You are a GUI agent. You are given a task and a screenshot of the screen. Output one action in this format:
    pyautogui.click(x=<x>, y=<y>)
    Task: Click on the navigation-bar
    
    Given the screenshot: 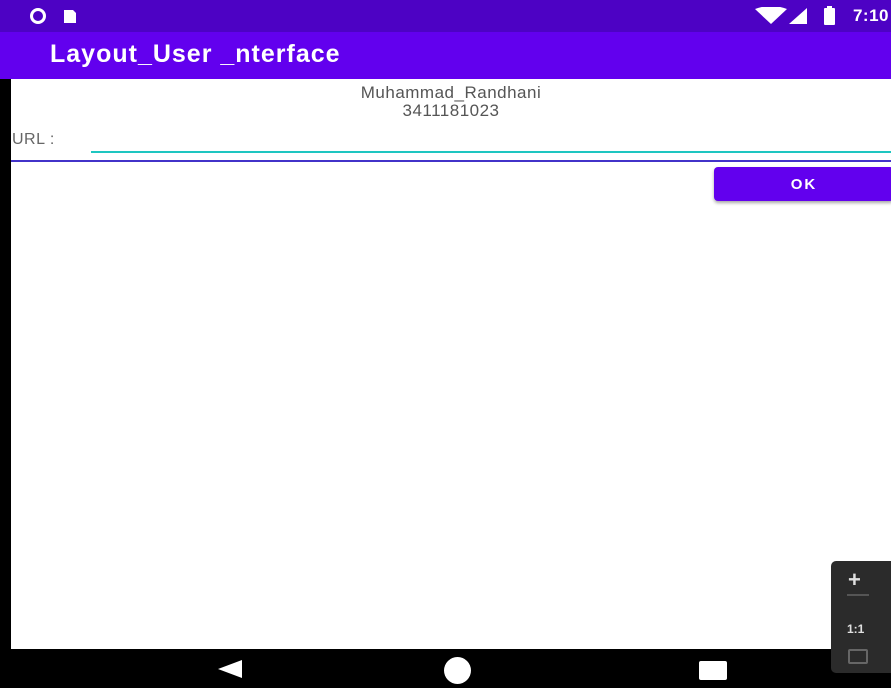 What is the action you would take?
    pyautogui.click(x=451, y=668)
    